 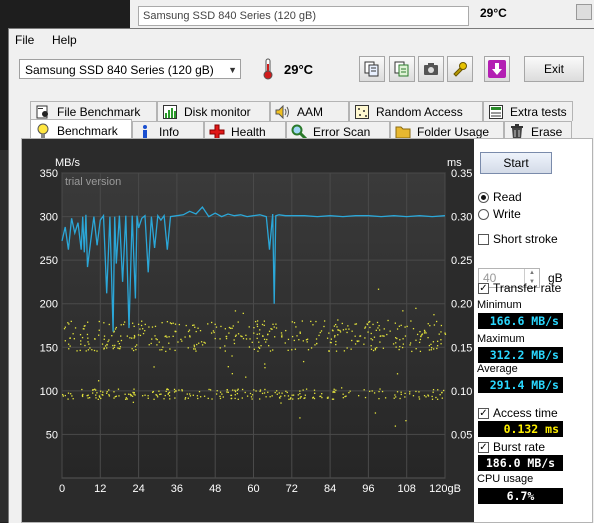 I want to click on menu-file: File, so click(x=24, y=40).